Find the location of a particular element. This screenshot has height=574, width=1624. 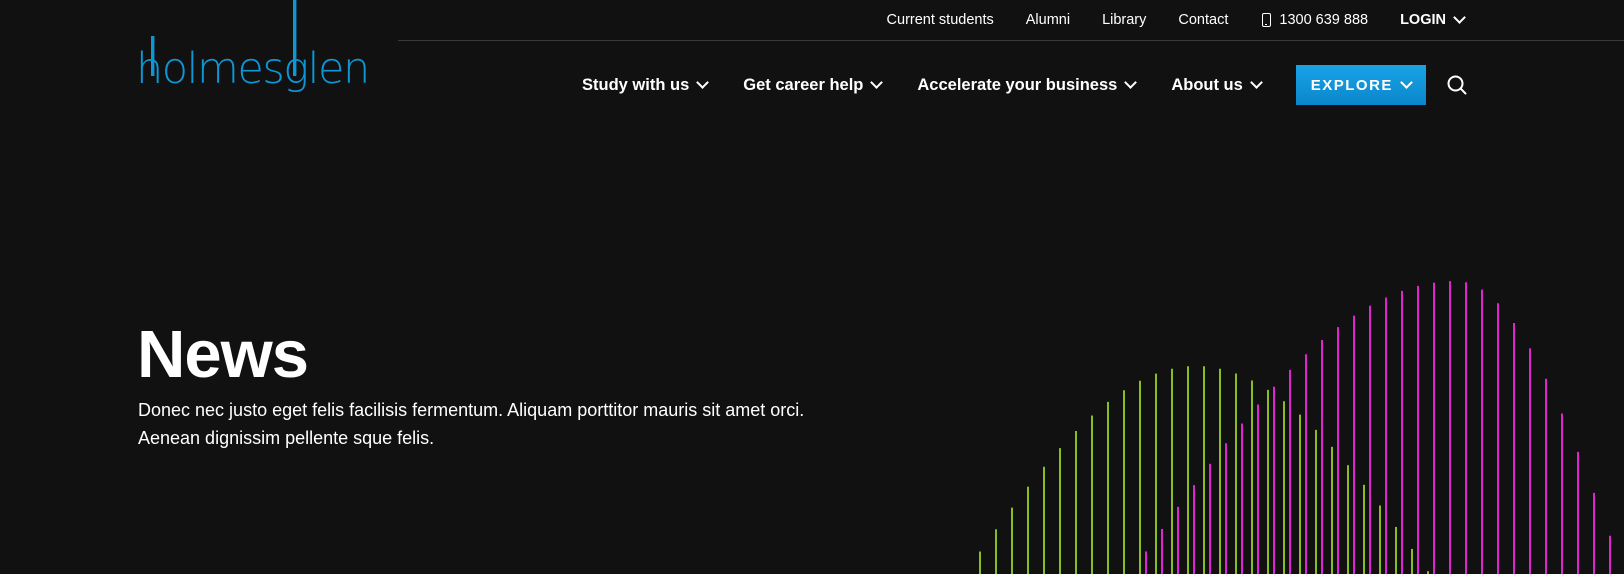

explore-label: EXPLORE is located at coordinates (1351, 85).